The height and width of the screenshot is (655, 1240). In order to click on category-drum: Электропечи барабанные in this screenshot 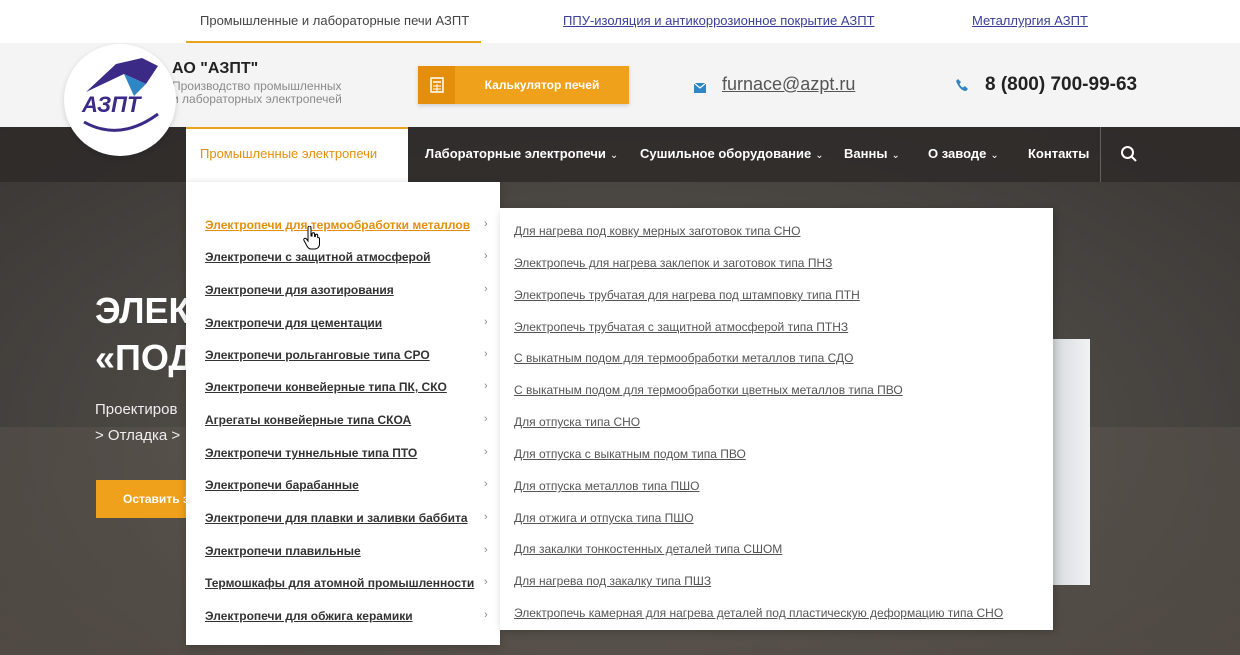, I will do `click(282, 485)`.